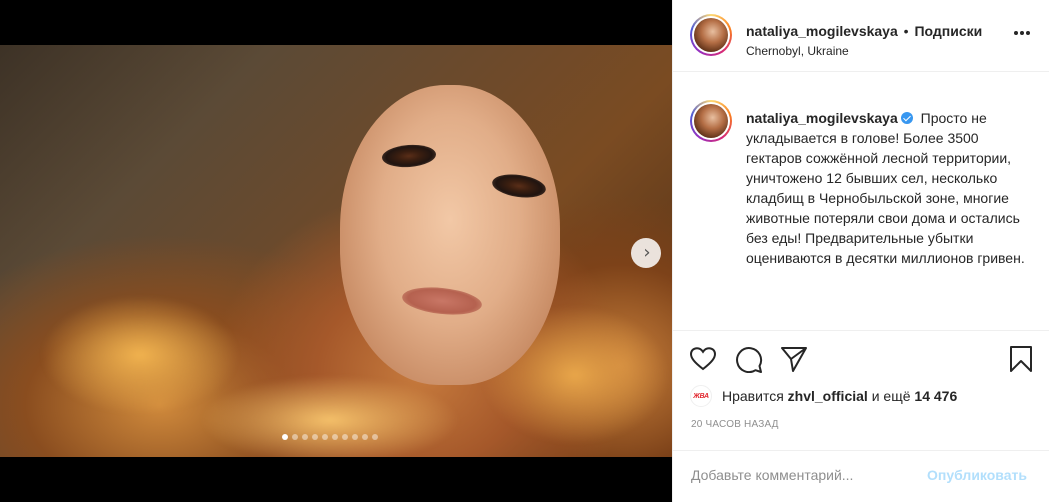 Image resolution: width=1049 pixels, height=502 pixels. Describe the element at coordinates (711, 35) in the screenshot. I see `avatar` at that location.